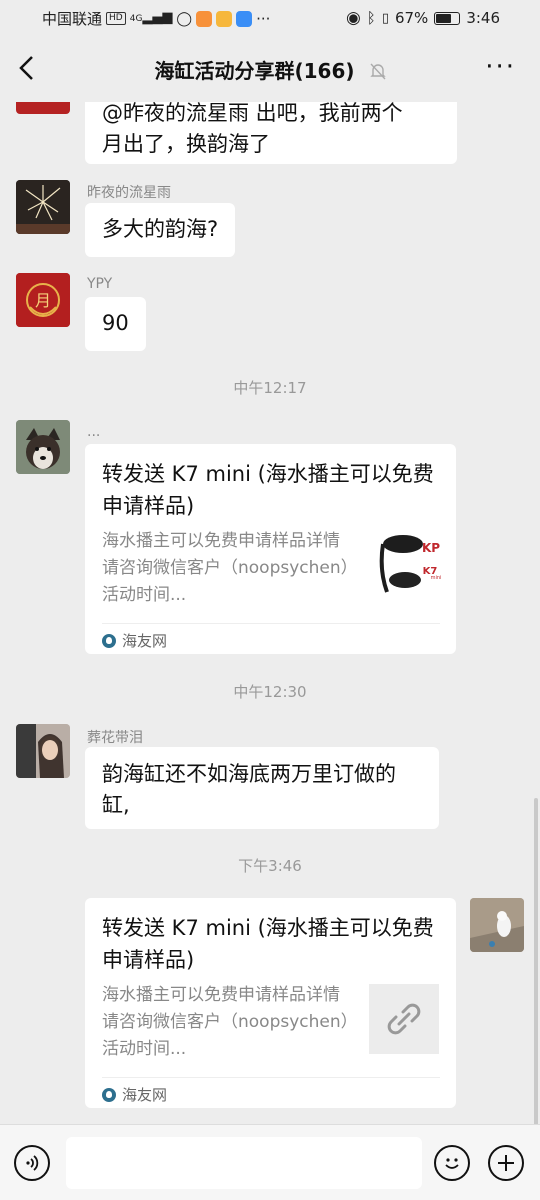 Image resolution: width=540 pixels, height=1200 pixels. Describe the element at coordinates (431, 548) in the screenshot. I see `thumb-brand-text: KP` at that location.